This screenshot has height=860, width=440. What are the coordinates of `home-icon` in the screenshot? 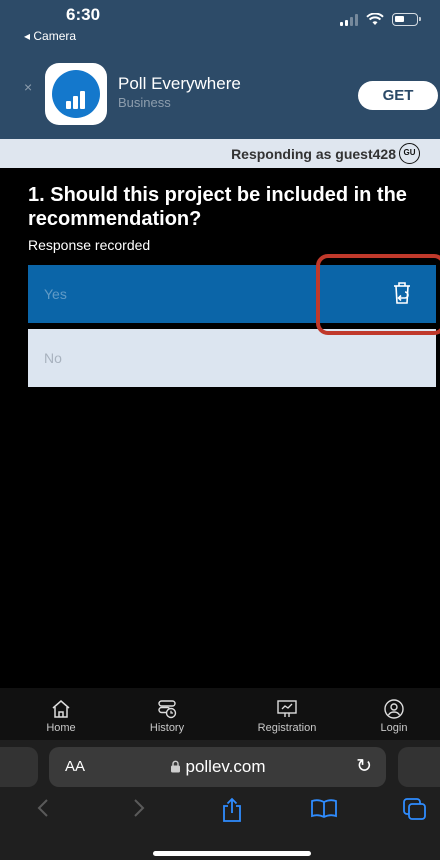 It's located at (61, 709).